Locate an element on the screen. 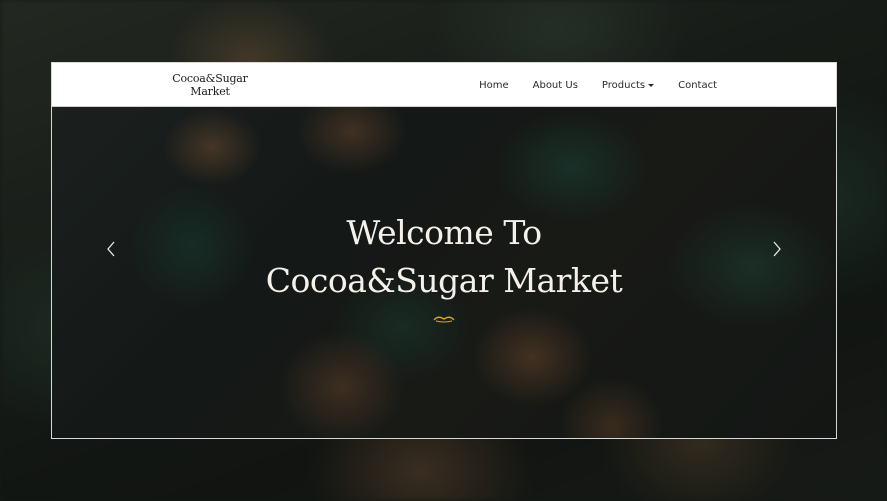 The image size is (887, 501). nav-item-home: Home is located at coordinates (494, 85).